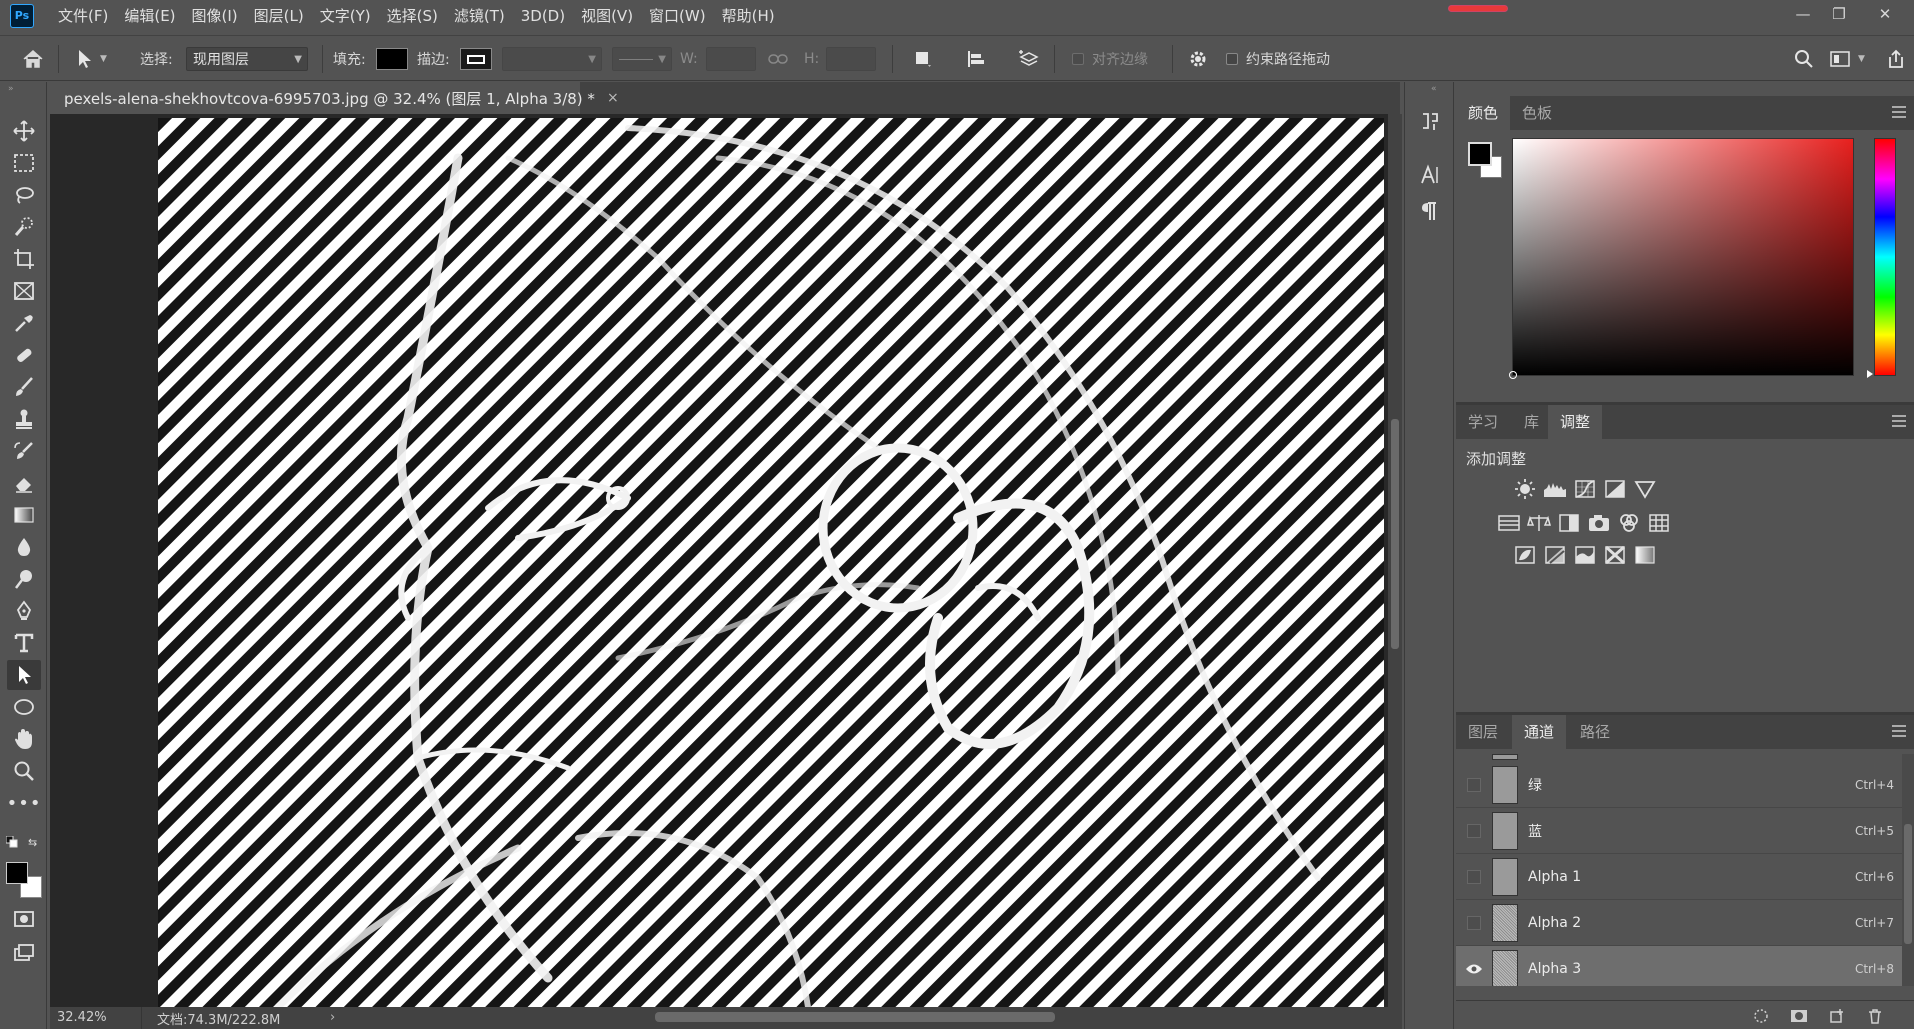 Image resolution: width=1914 pixels, height=1029 pixels. Describe the element at coordinates (33, 59) in the screenshot. I see `home-button` at that location.